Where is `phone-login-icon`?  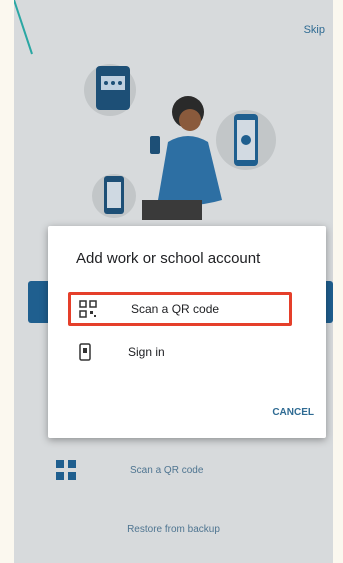
phone-login-icon is located at coordinates (85, 352).